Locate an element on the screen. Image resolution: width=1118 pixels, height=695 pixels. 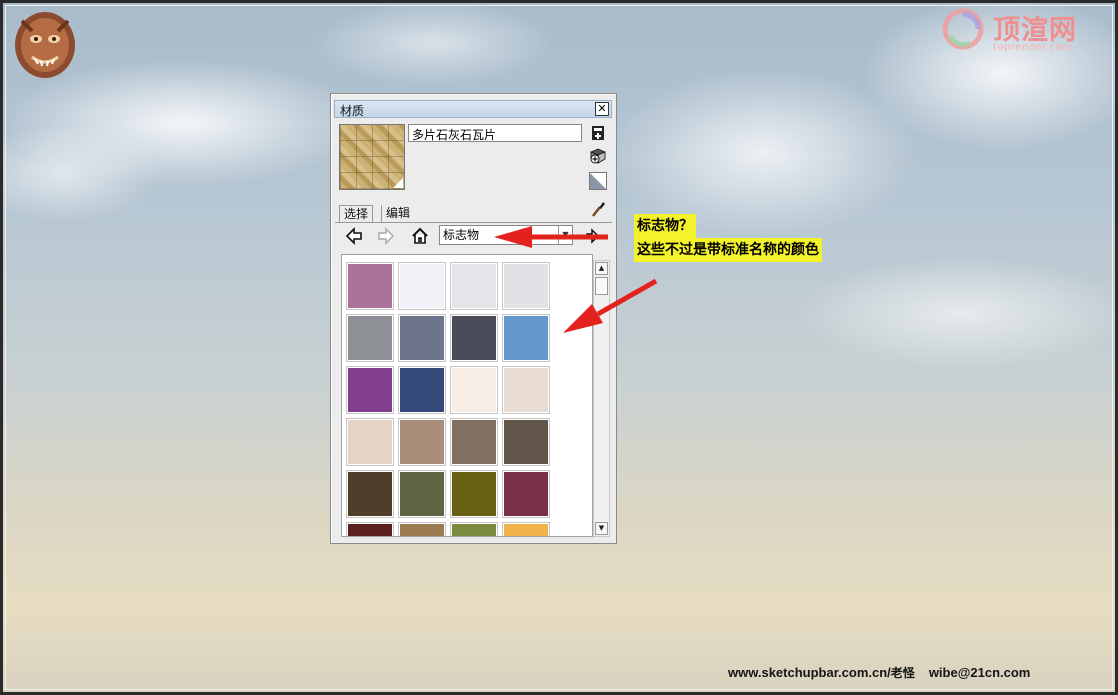
callout-line-2: 这些不过是带标准名称的颜色 is located at coordinates (728, 250).